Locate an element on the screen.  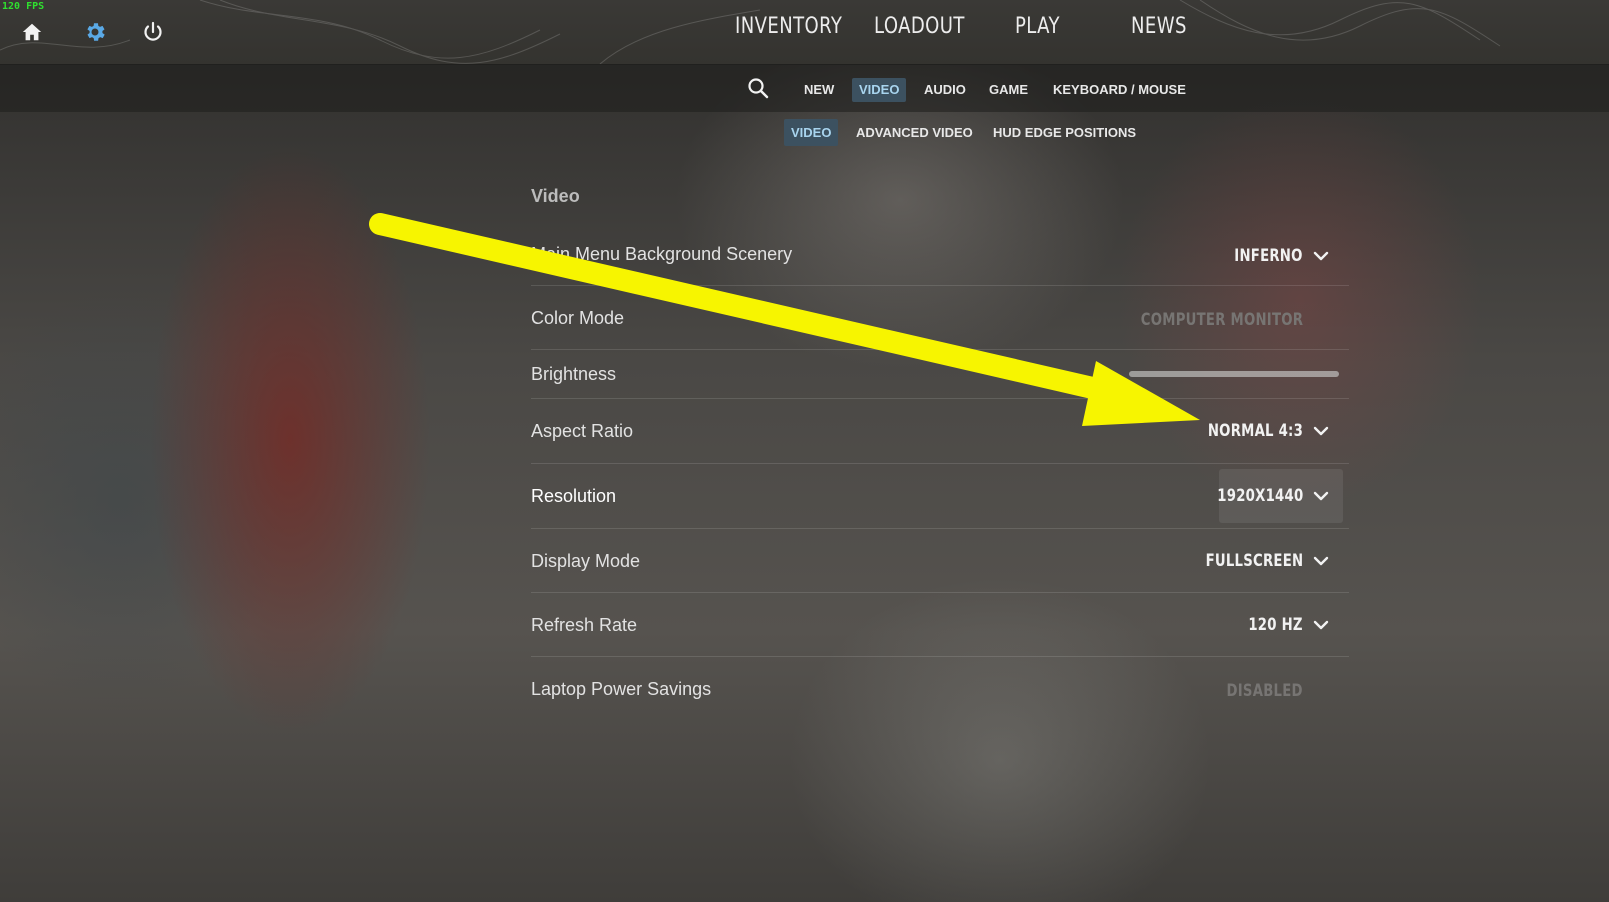
brightness-slider is located at coordinates (1234, 374).